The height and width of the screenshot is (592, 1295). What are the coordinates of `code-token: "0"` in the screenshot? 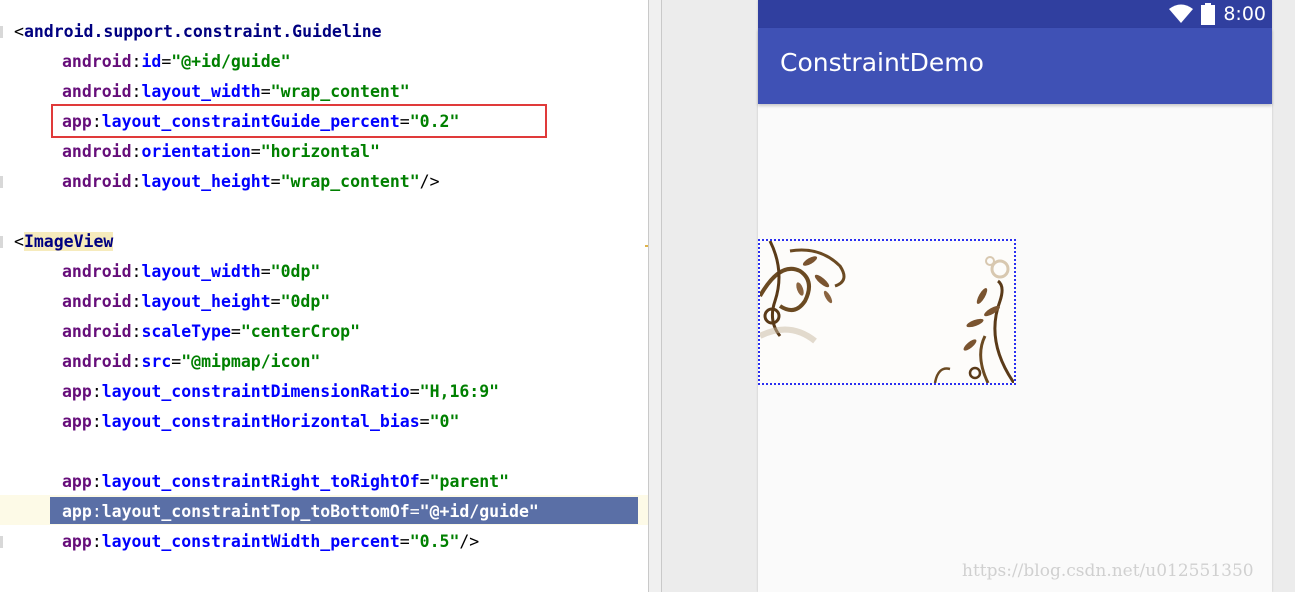 It's located at (444, 421).